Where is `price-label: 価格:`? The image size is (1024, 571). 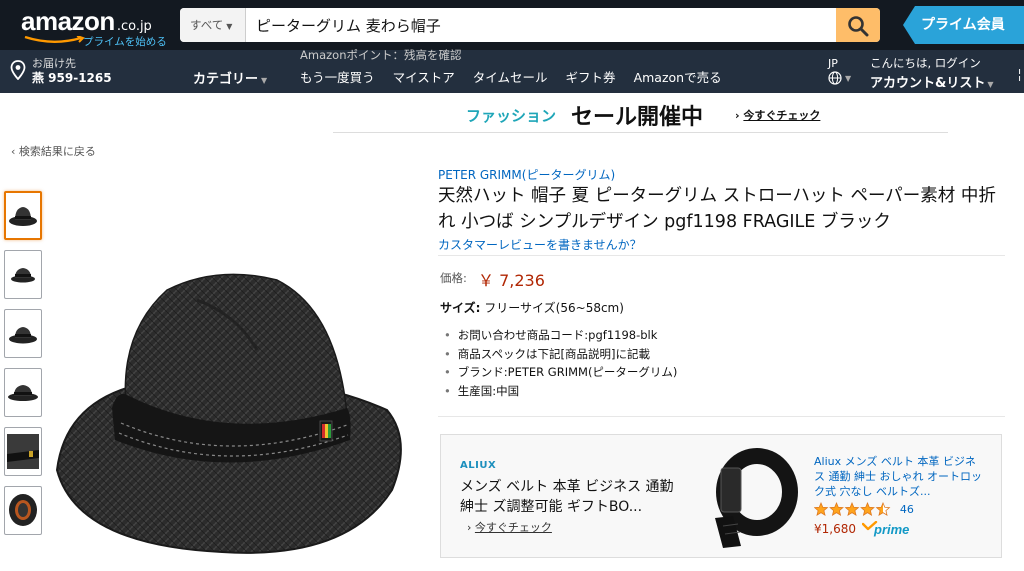
price-label: 価格: is located at coordinates (453, 278).